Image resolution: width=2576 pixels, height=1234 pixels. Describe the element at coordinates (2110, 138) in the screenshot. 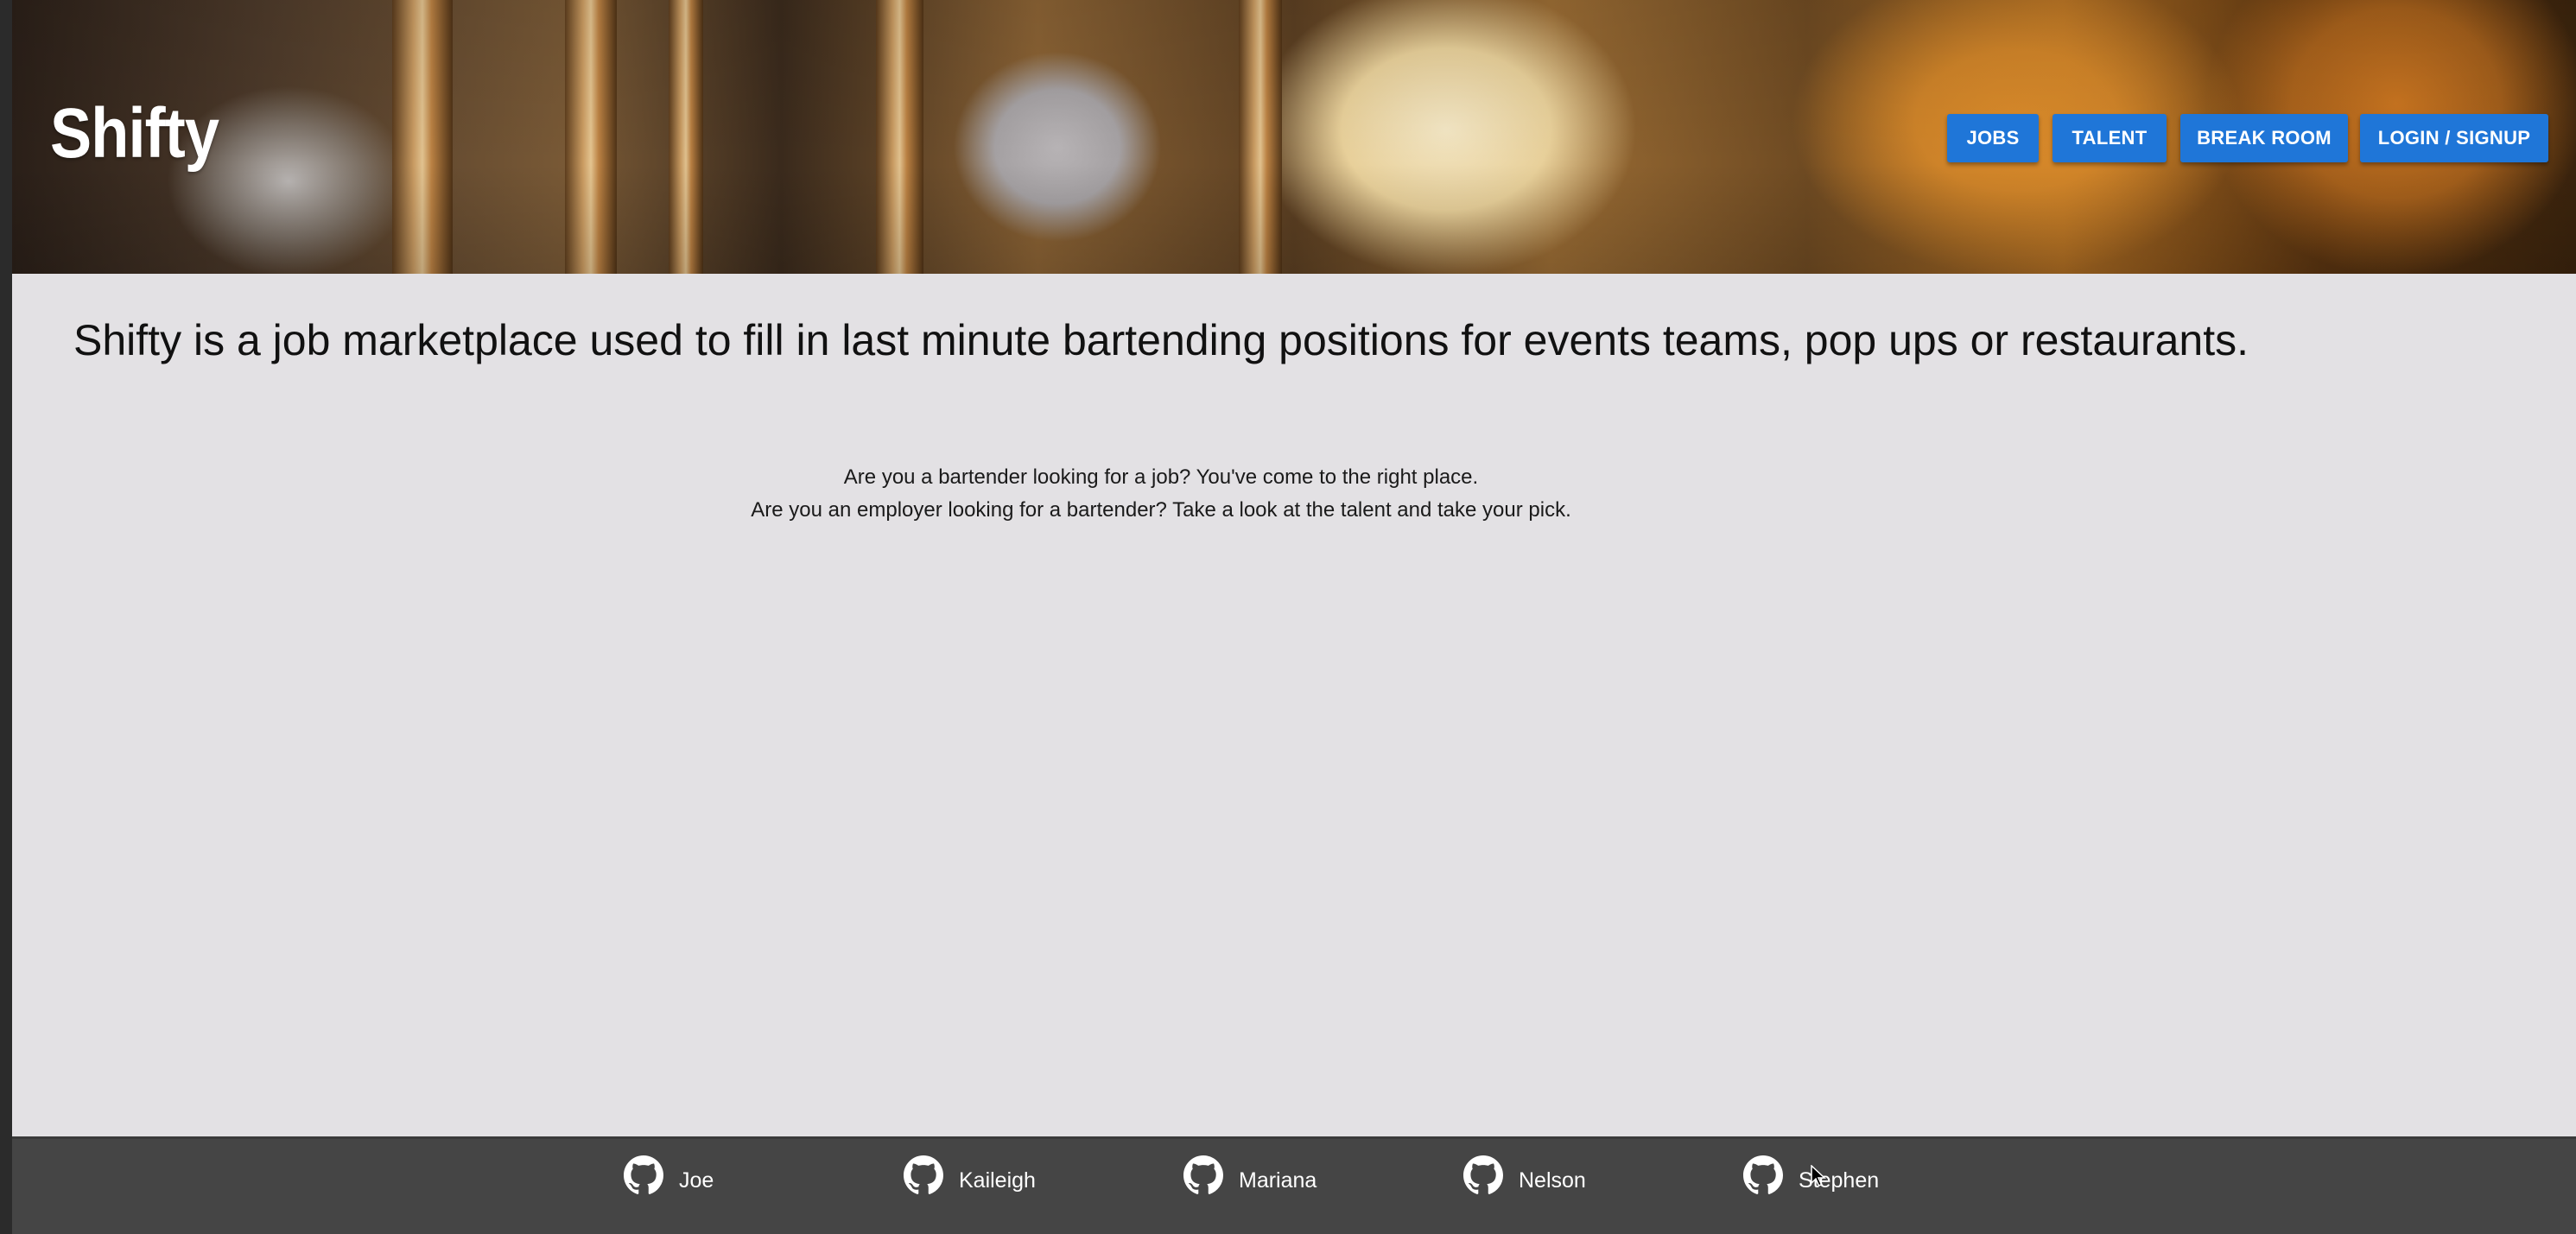

I see `nav-talent-button: TALENT` at that location.